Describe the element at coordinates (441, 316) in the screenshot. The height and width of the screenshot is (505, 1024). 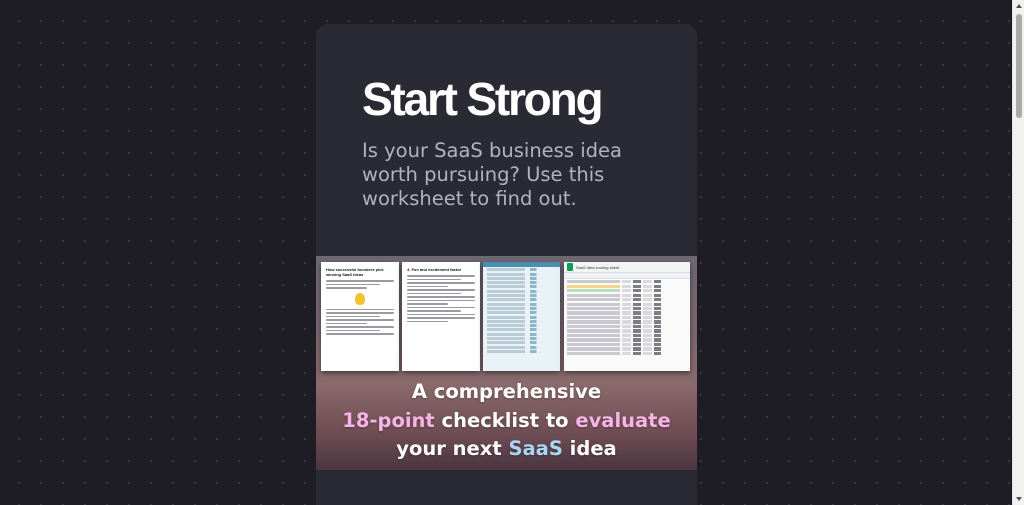
I see `worksheet-page-2: 4. Fun and excitement factor` at that location.